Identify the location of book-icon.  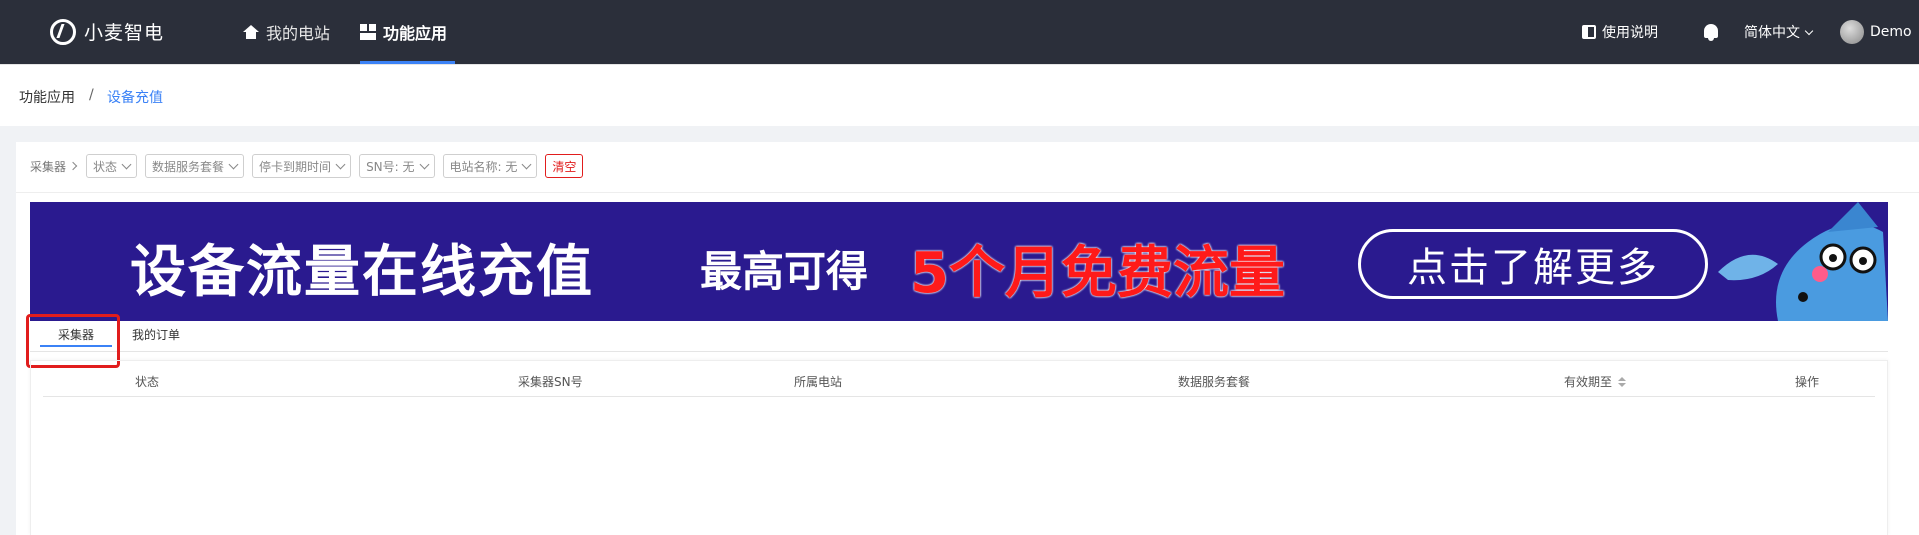
(1589, 32).